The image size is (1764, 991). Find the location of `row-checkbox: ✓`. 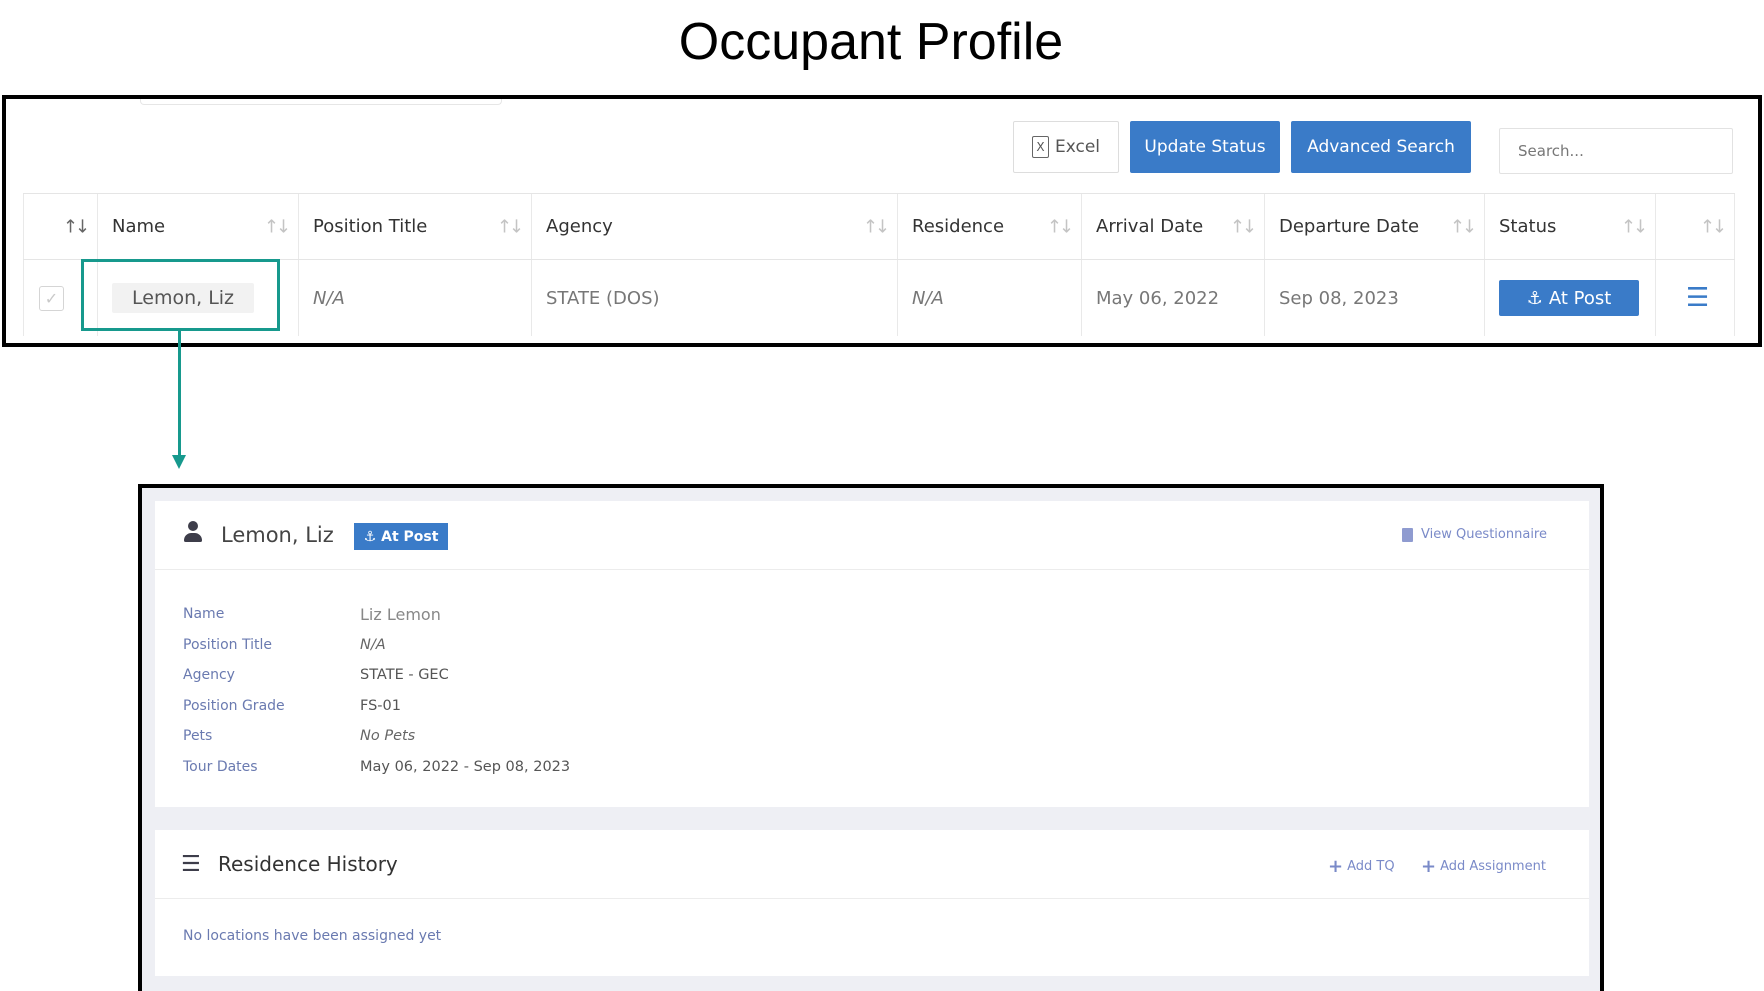

row-checkbox: ✓ is located at coordinates (51, 298).